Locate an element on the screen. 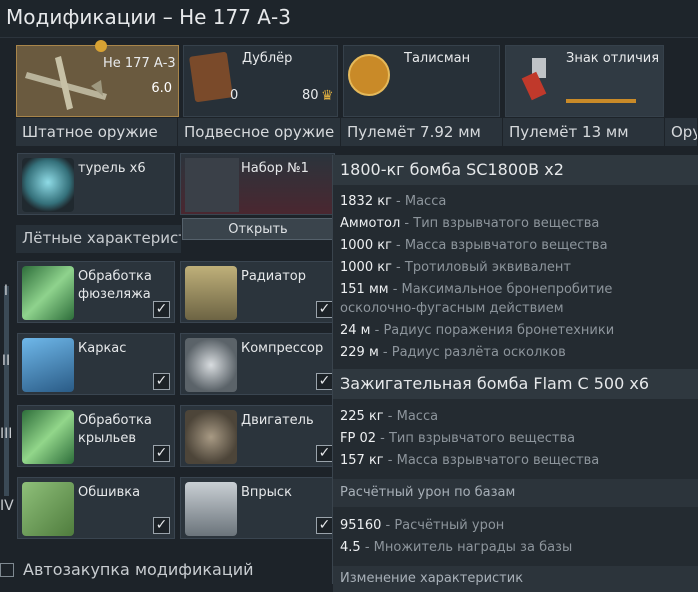  window-title: Модификации – Не 177 А-3 is located at coordinates (349, 19).